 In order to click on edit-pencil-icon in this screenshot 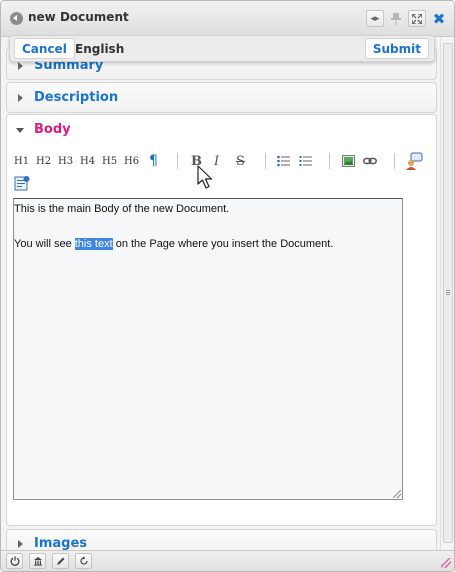, I will do `click(60, 561)`.